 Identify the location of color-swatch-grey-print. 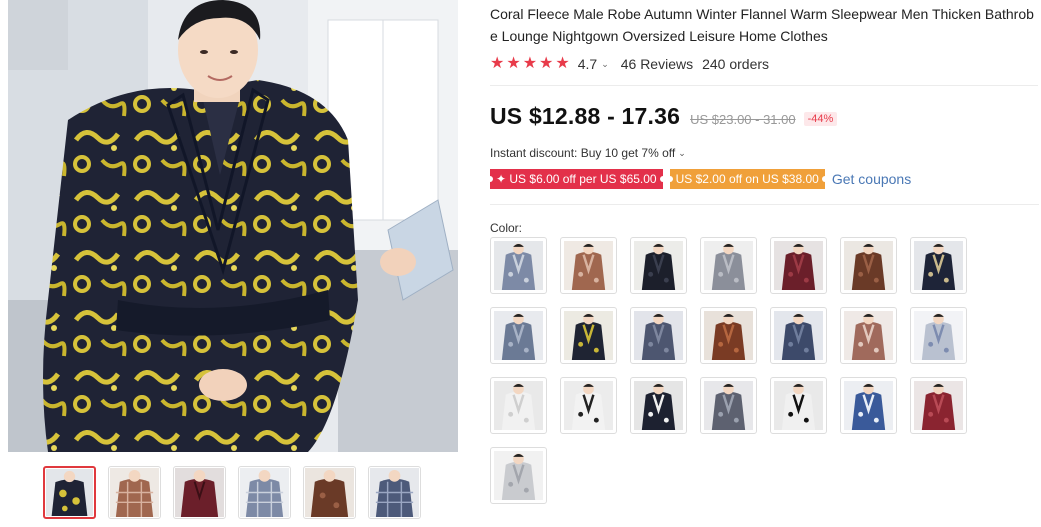
(728, 405).